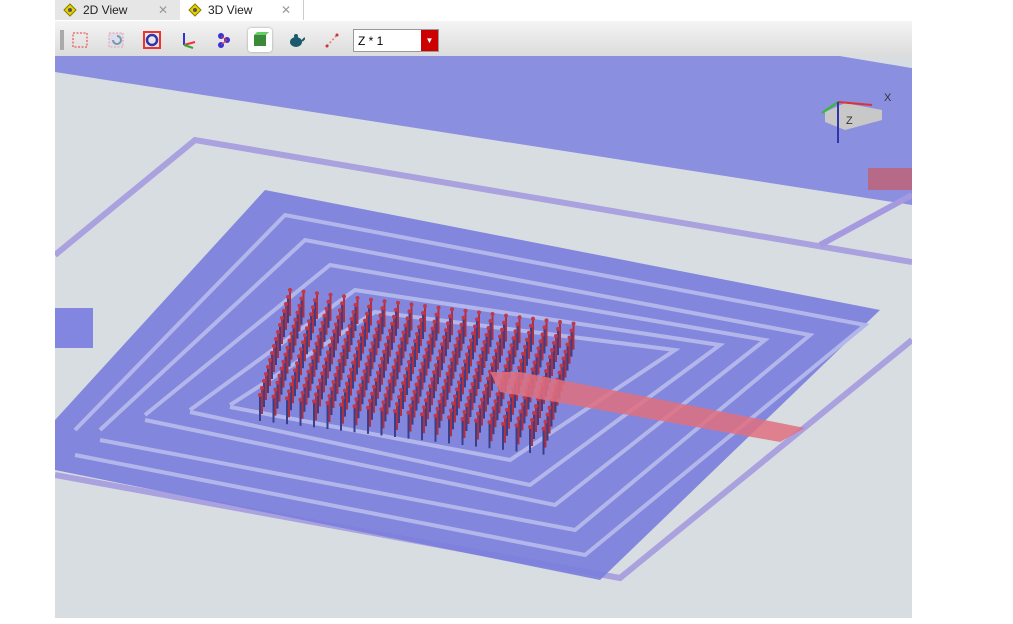 The width and height of the screenshot is (1013, 624). I want to click on via-connector, so click(890, 179).